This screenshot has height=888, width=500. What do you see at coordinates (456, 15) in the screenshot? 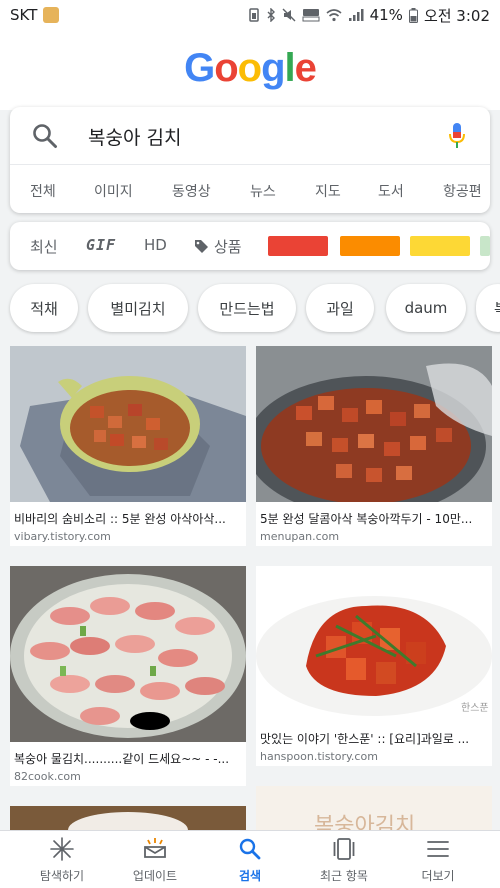
I see `clock: 오전 3:02` at bounding box center [456, 15].